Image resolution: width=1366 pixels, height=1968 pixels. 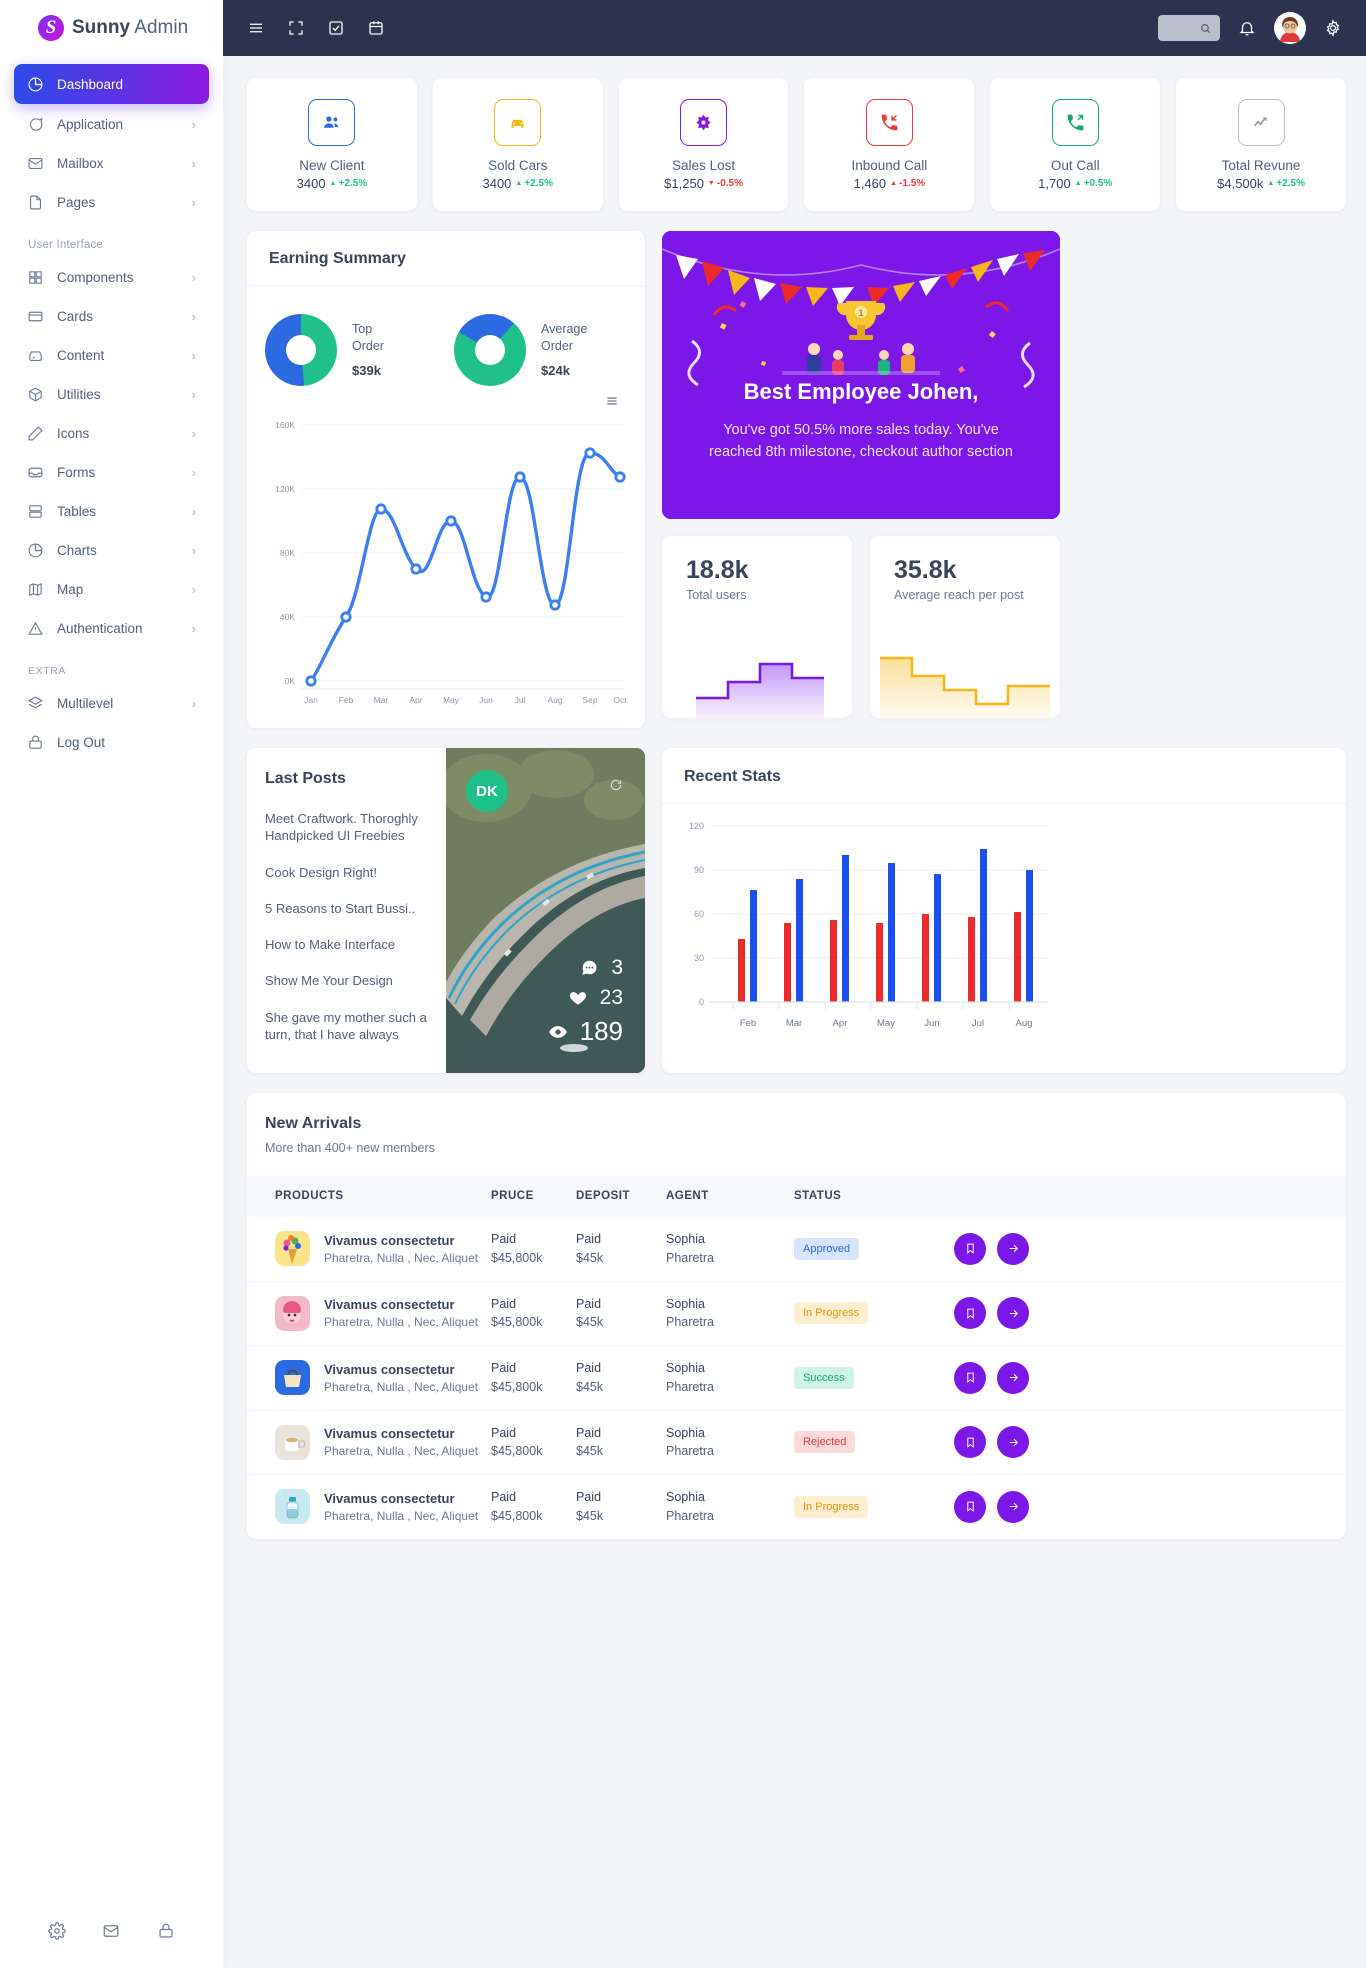 What do you see at coordinates (90, 124) in the screenshot?
I see `sidebar-item-label: Application` at bounding box center [90, 124].